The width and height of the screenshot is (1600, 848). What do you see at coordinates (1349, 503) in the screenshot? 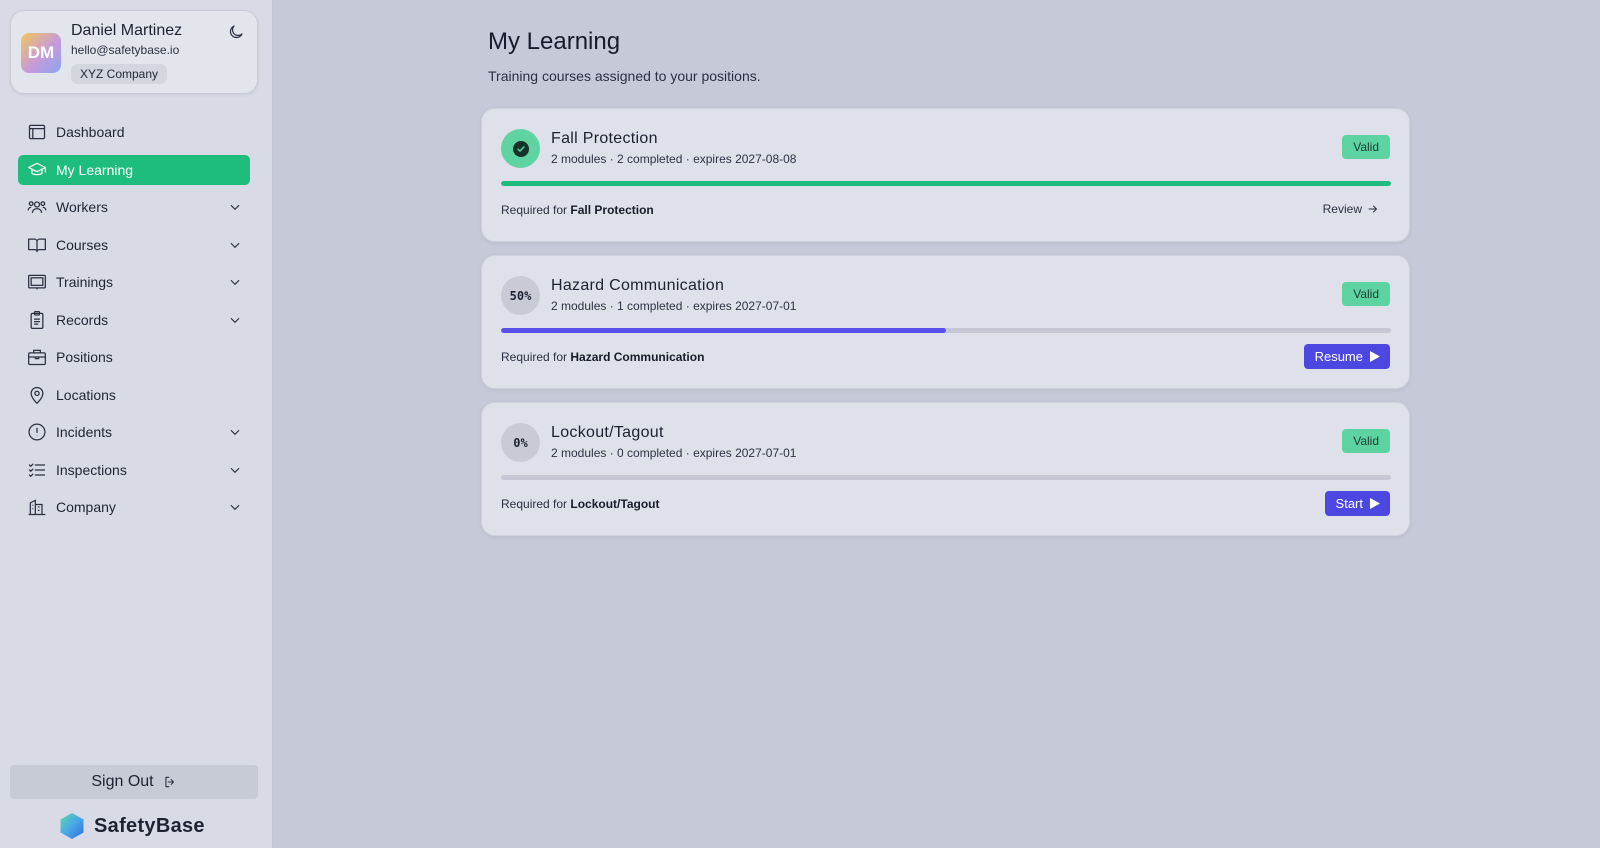
I see `start-label: Start` at bounding box center [1349, 503].